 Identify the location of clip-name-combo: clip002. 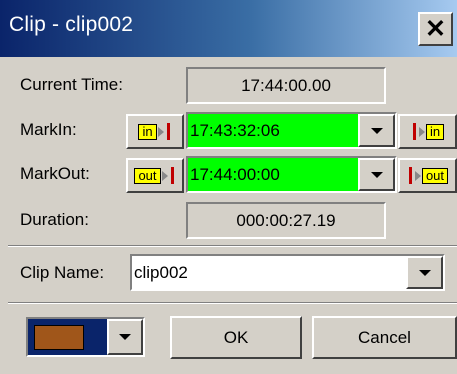
(287, 272).